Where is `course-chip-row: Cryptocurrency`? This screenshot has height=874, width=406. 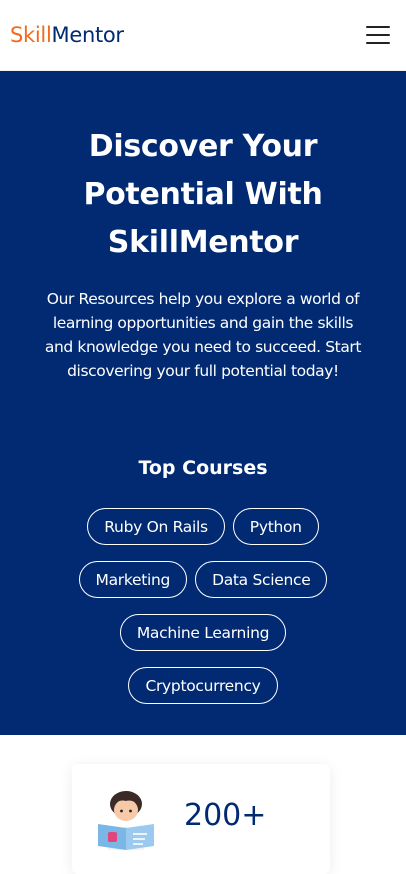
course-chip-row: Cryptocurrency is located at coordinates (203, 685).